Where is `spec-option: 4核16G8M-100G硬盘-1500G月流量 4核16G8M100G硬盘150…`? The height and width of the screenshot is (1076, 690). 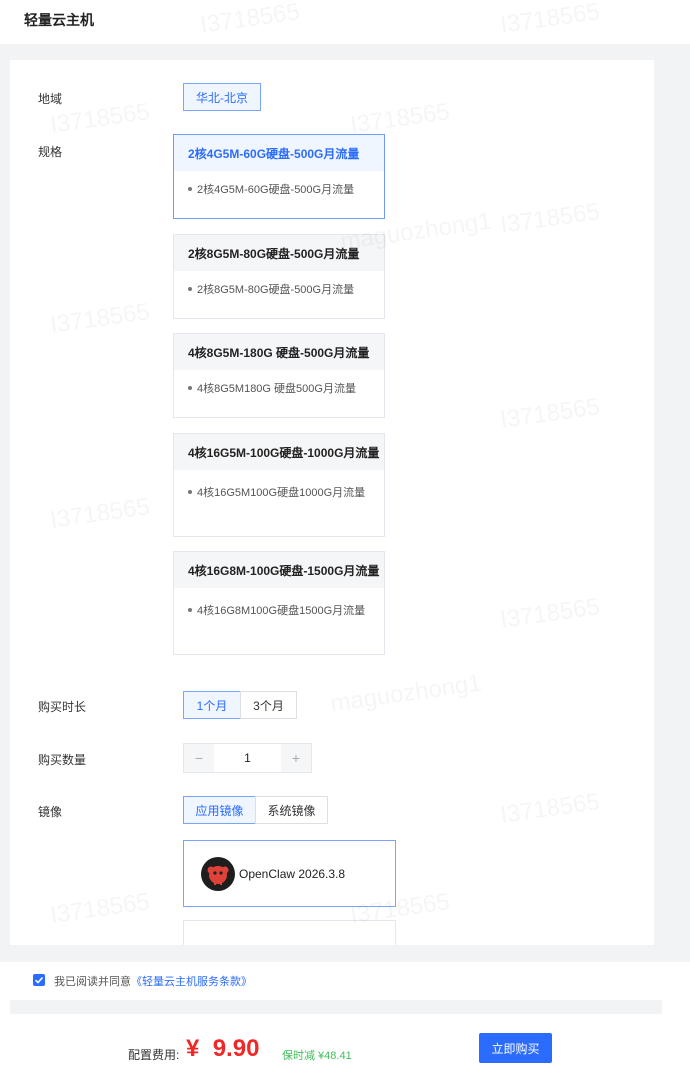 spec-option: 4核16G8M-100G硬盘-1500G月流量 4核16G8M100G硬盘150… is located at coordinates (279, 603).